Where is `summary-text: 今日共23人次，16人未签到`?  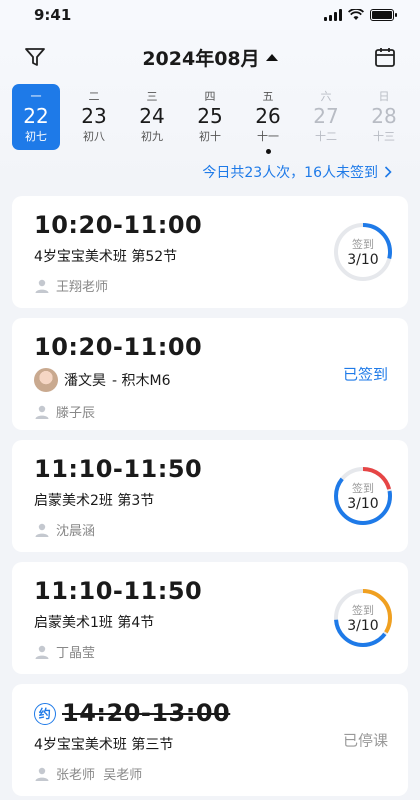
summary-text: 今日共23人次，16人未签到 is located at coordinates (290, 173).